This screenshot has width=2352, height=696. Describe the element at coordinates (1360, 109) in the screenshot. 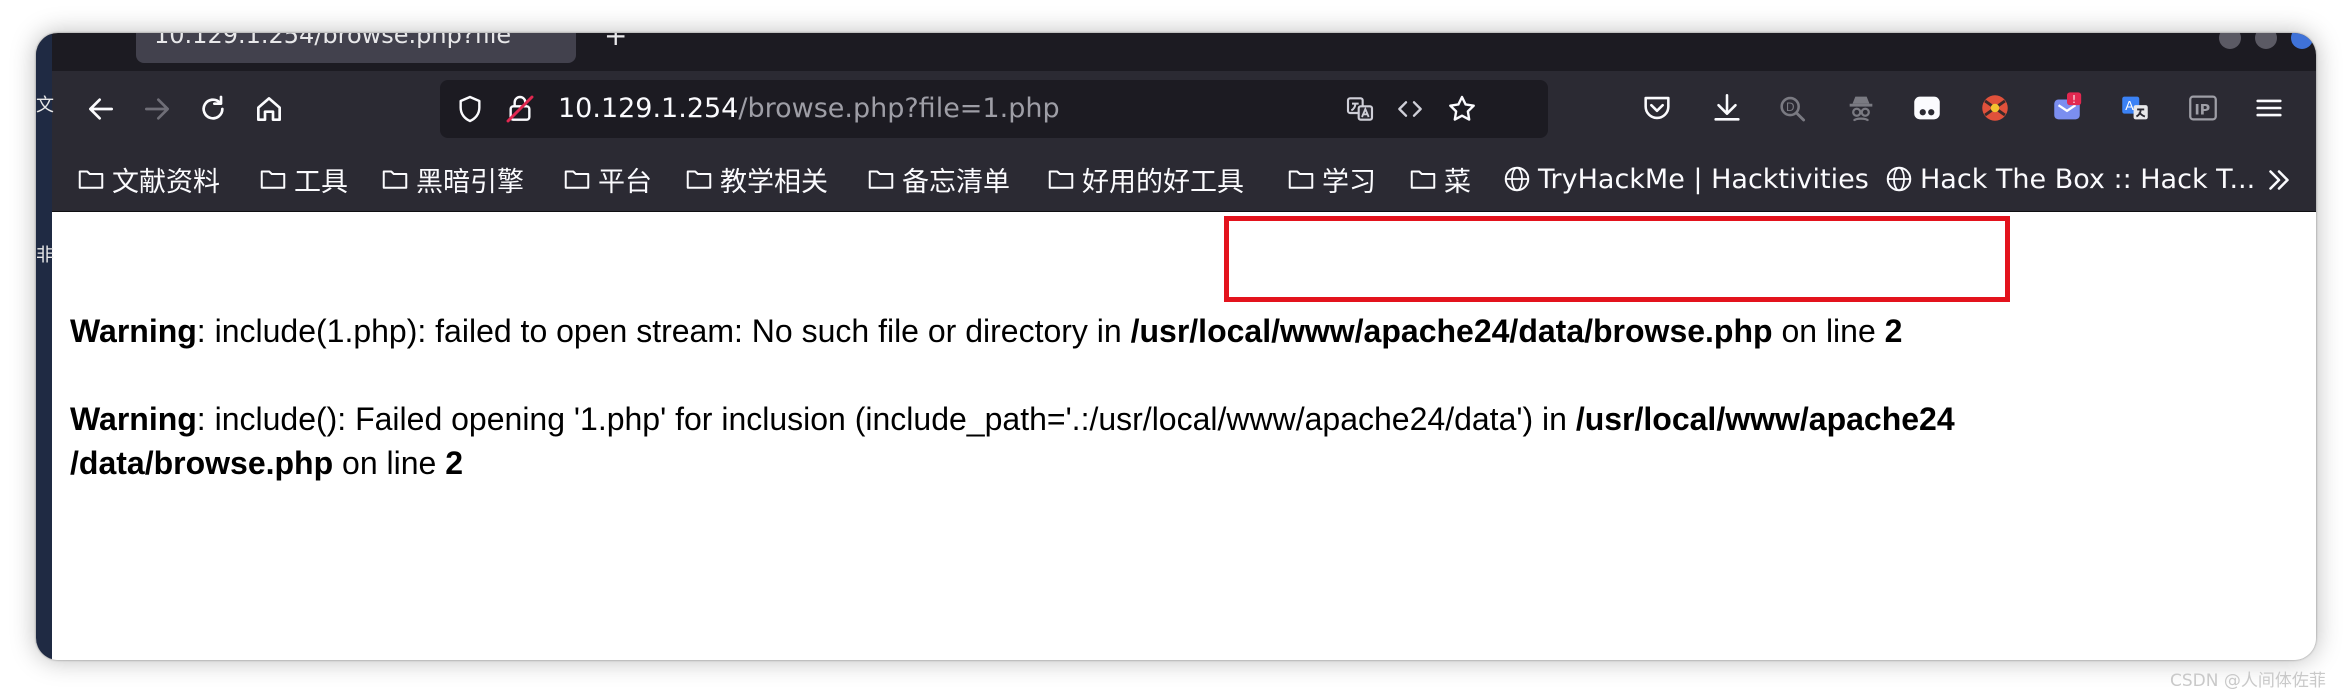

I see `translate-icon` at that location.